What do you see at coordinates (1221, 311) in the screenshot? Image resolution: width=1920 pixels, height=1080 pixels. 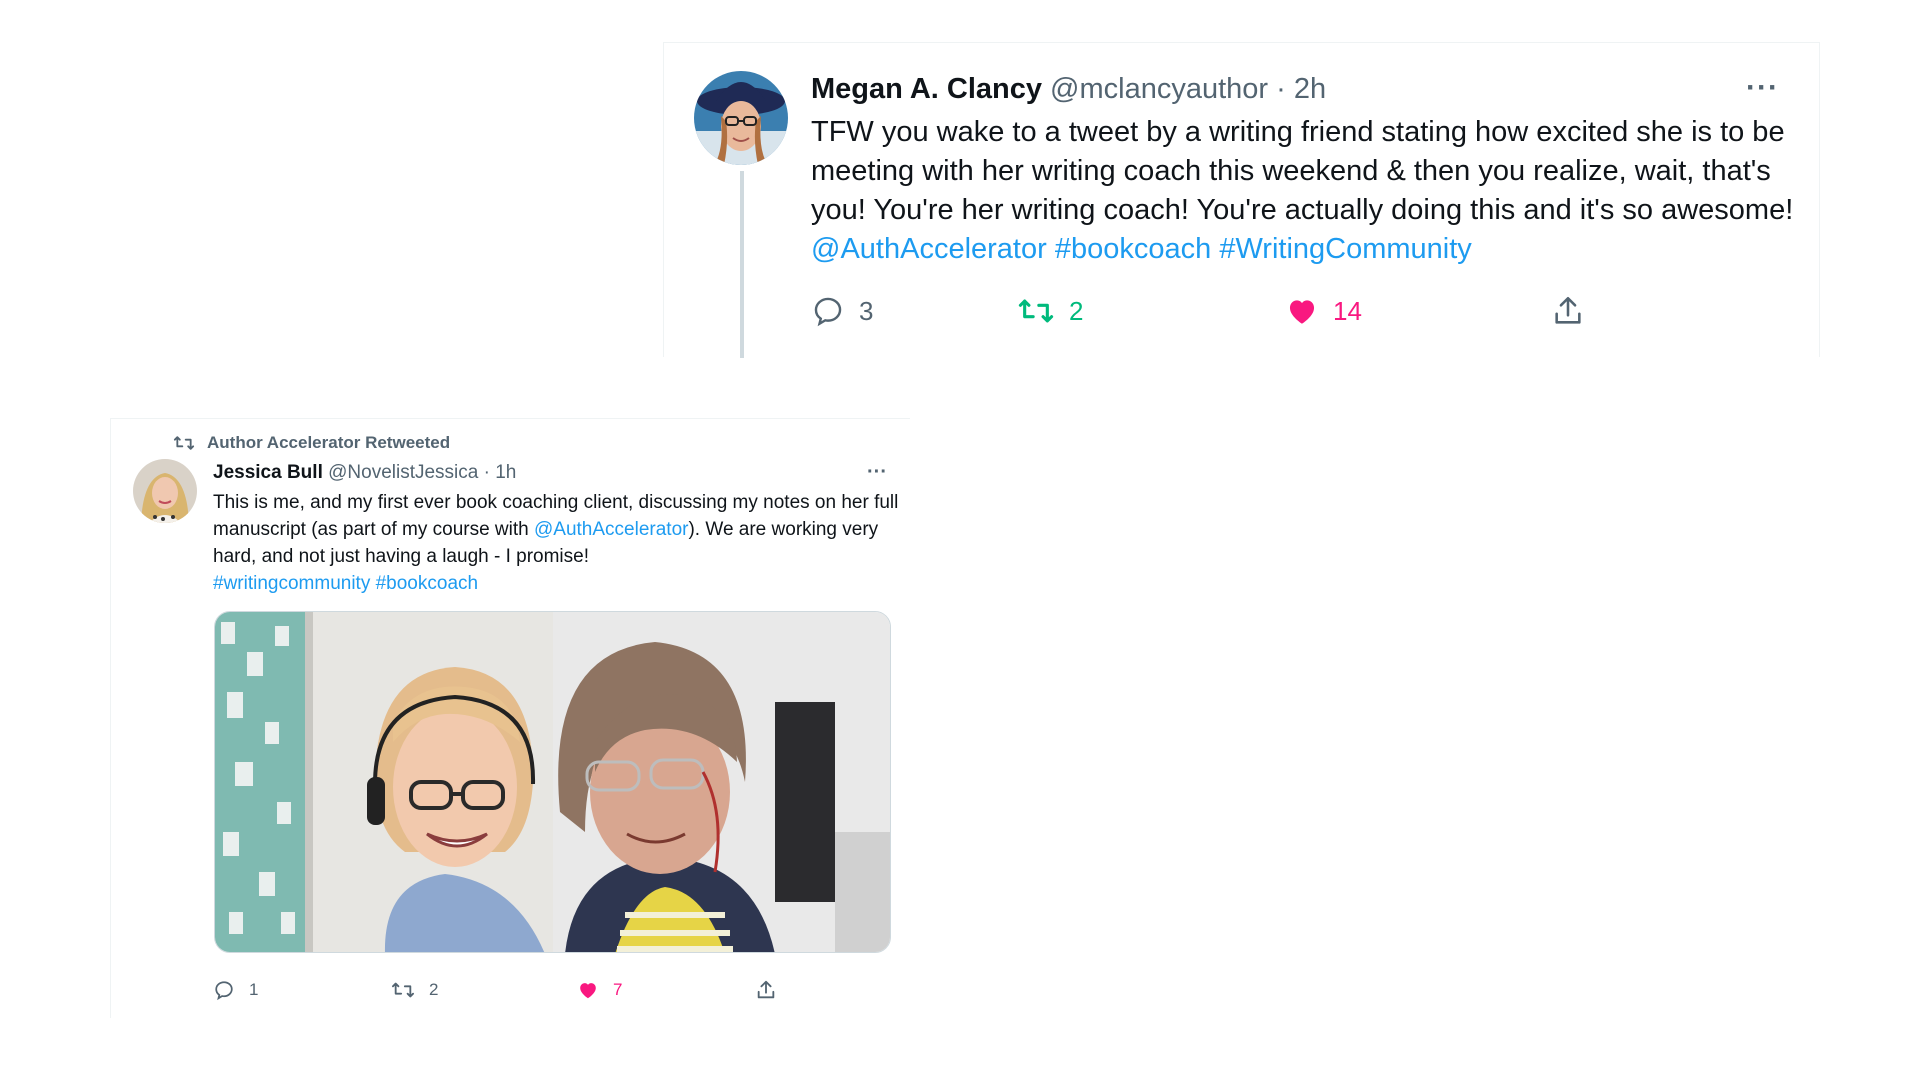 I see `tweet-actions: 3 2 14` at bounding box center [1221, 311].